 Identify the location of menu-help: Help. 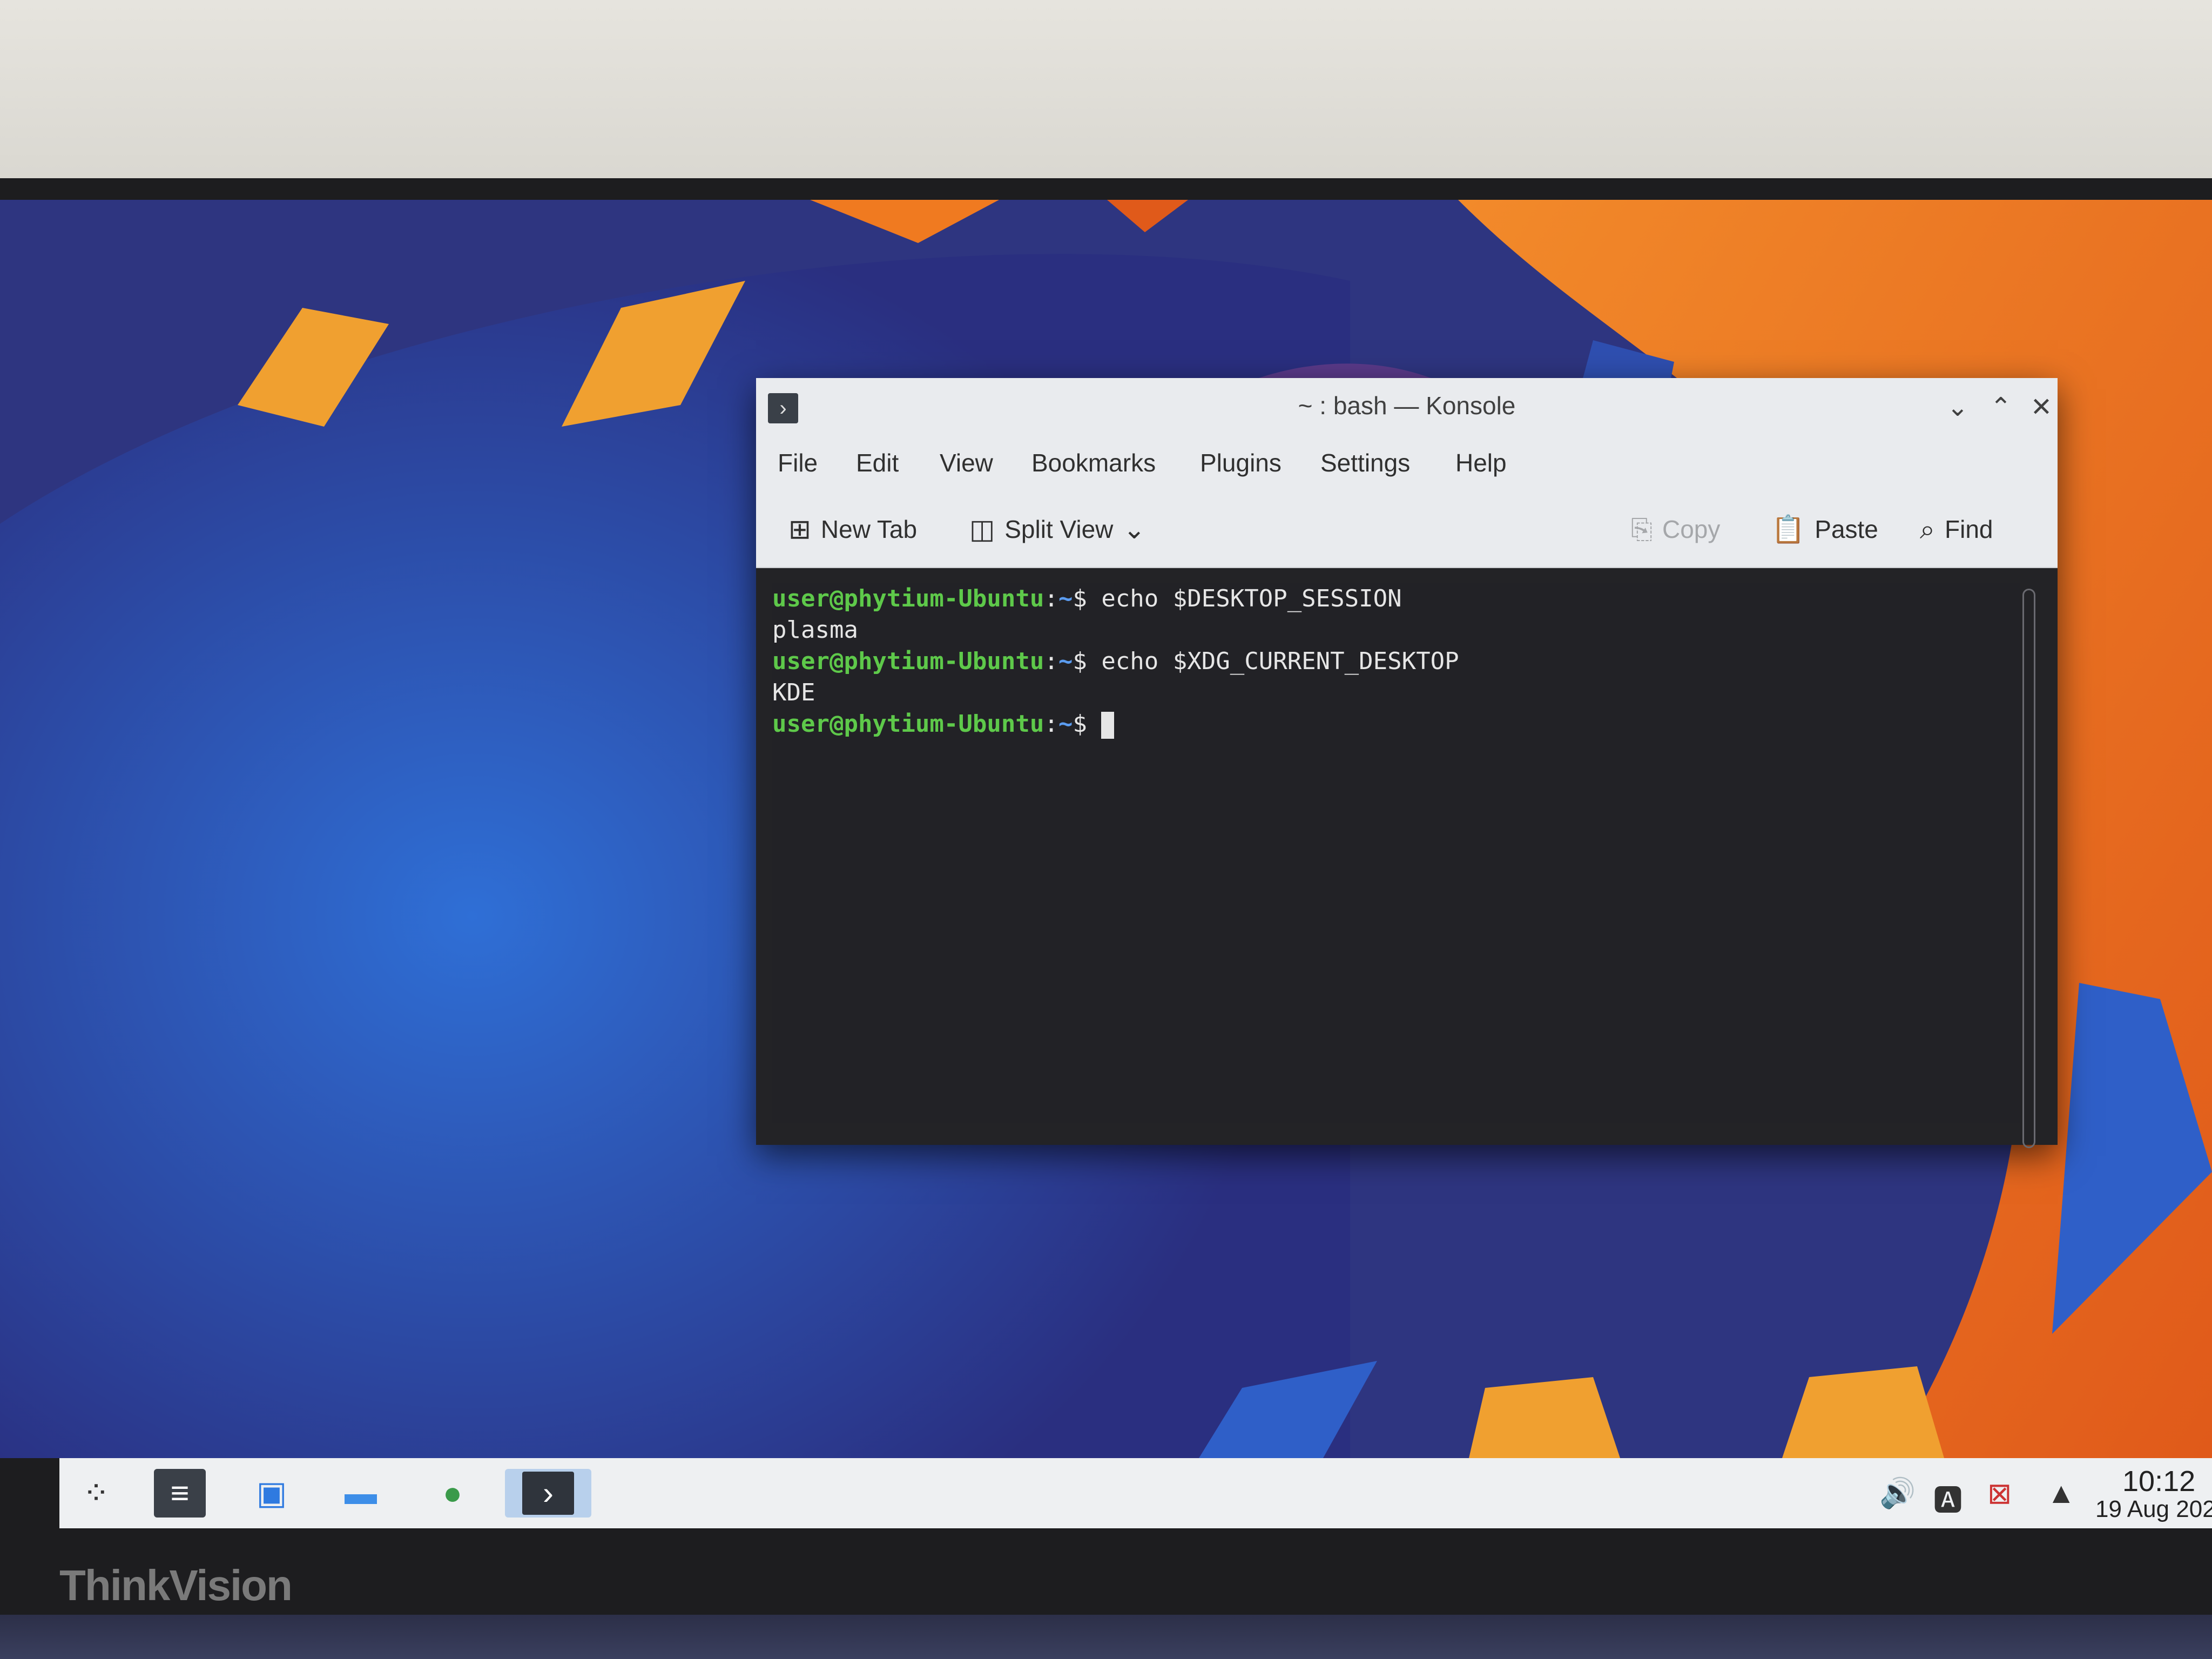
(1481, 462).